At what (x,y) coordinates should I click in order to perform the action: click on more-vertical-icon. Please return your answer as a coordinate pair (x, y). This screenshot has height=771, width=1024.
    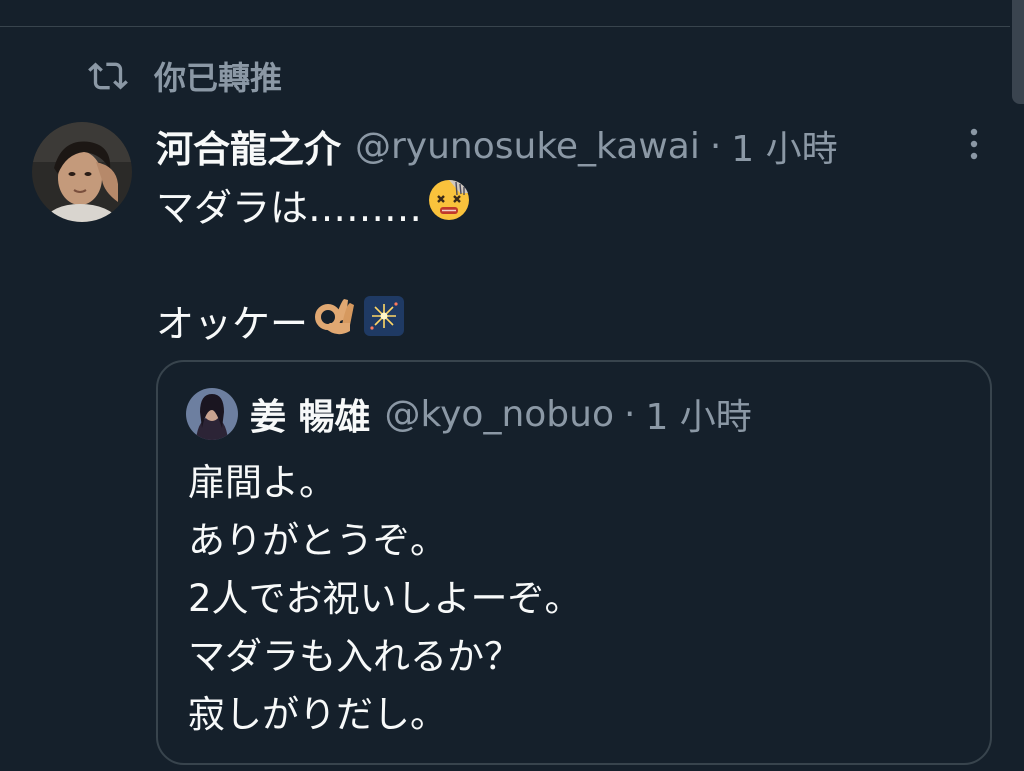
    Looking at the image, I should click on (974, 144).